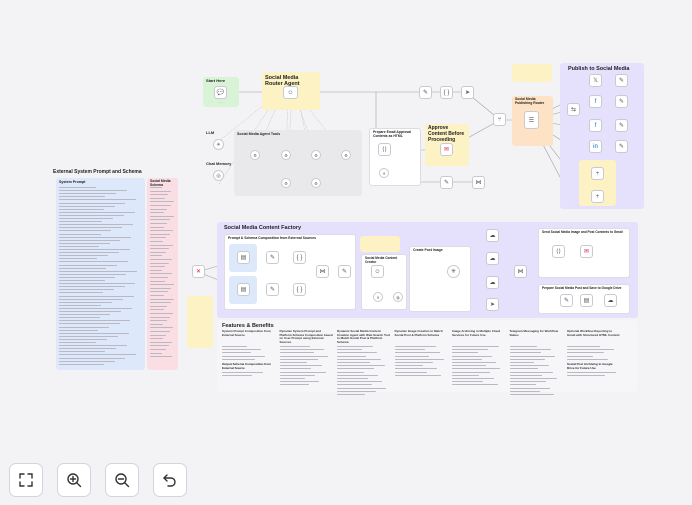 This screenshot has height=505, width=692. I want to click on linkedin-node: in, so click(595, 146).